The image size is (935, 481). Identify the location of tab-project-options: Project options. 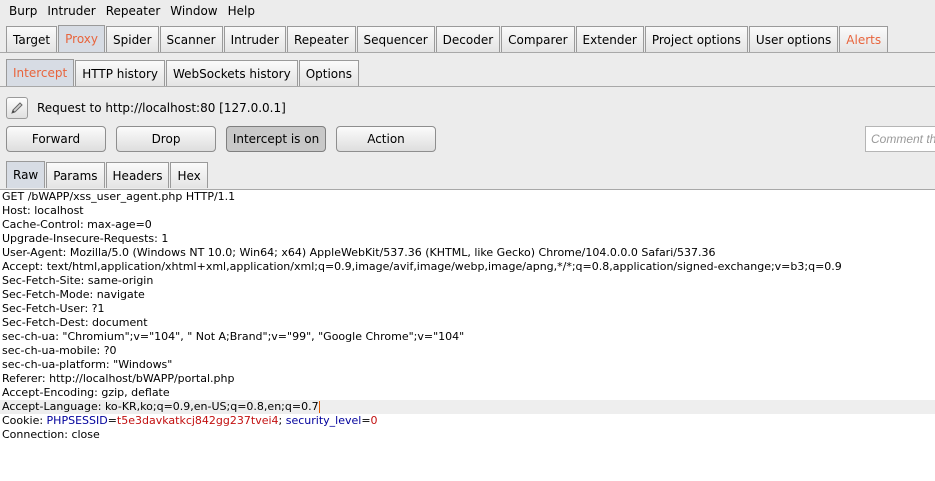
(696, 39).